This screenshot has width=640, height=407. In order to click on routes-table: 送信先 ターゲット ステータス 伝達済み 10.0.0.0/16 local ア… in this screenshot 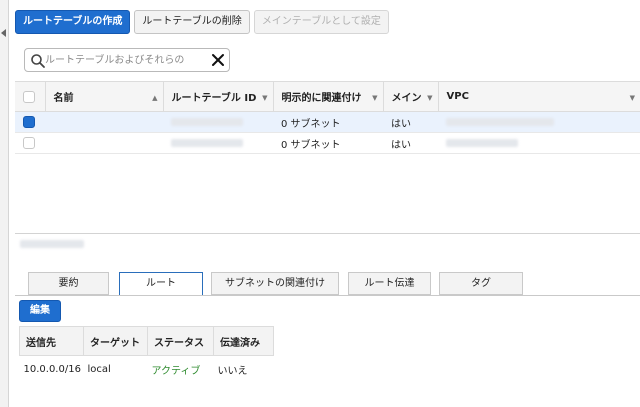, I will do `click(146, 354)`.